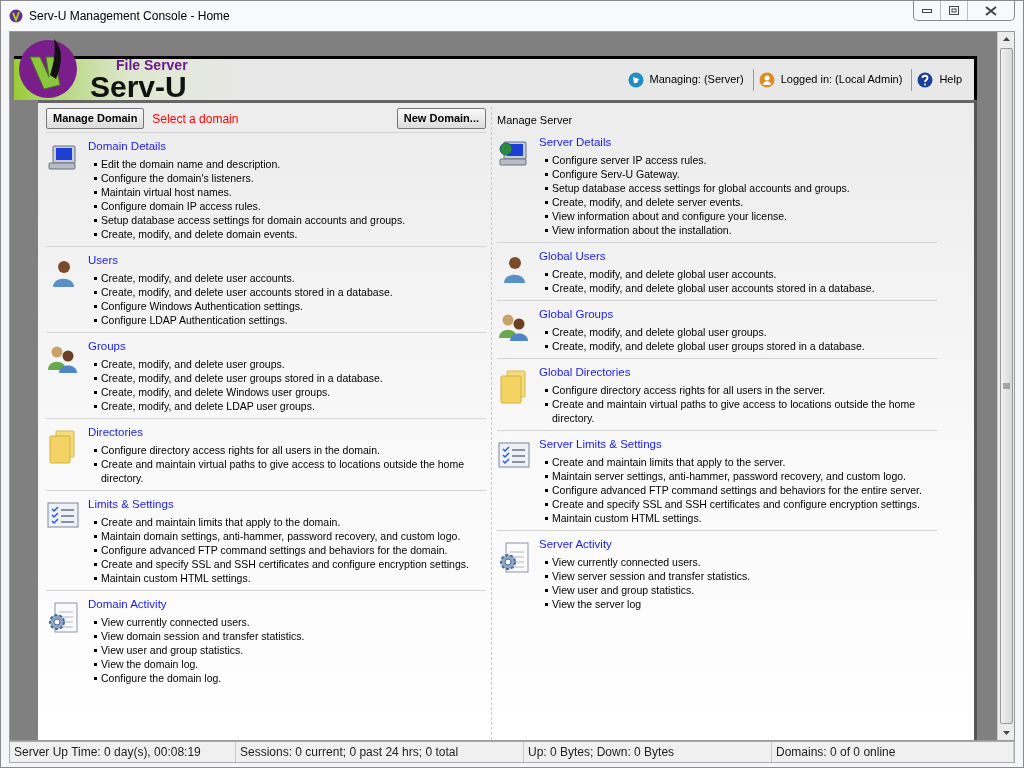 Image resolution: width=1024 pixels, height=768 pixels. What do you see at coordinates (514, 327) in the screenshot?
I see `group-icon` at bounding box center [514, 327].